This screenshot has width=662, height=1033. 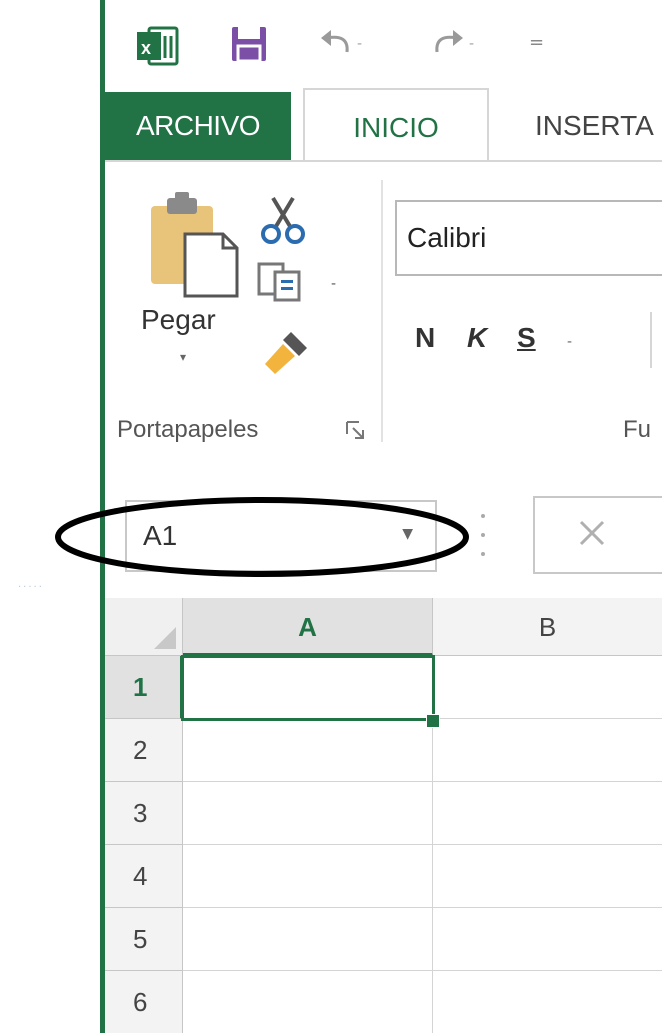 What do you see at coordinates (477, 338) in the screenshot?
I see `italic-button: K` at bounding box center [477, 338].